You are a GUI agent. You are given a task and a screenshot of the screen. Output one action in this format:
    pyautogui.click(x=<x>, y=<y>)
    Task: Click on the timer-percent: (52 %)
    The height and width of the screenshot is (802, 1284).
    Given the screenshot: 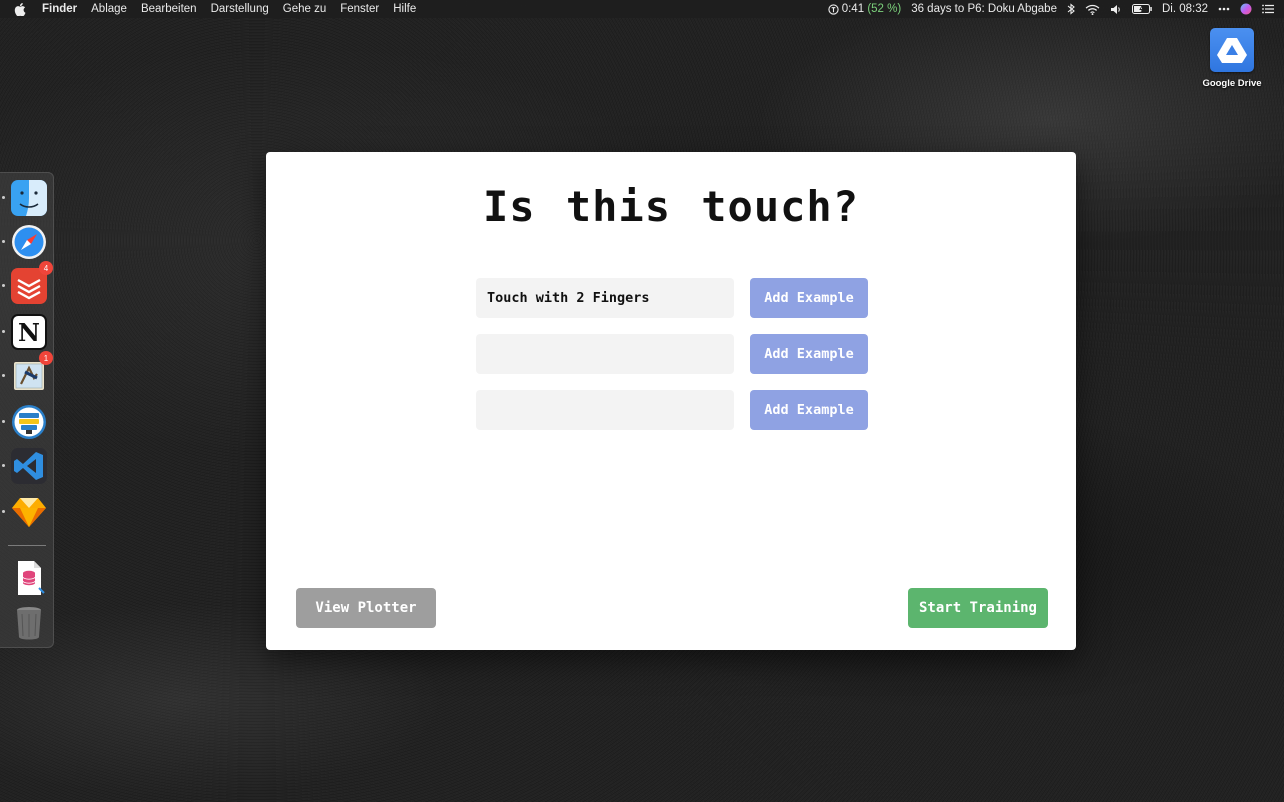 What is the action you would take?
    pyautogui.click(x=884, y=9)
    